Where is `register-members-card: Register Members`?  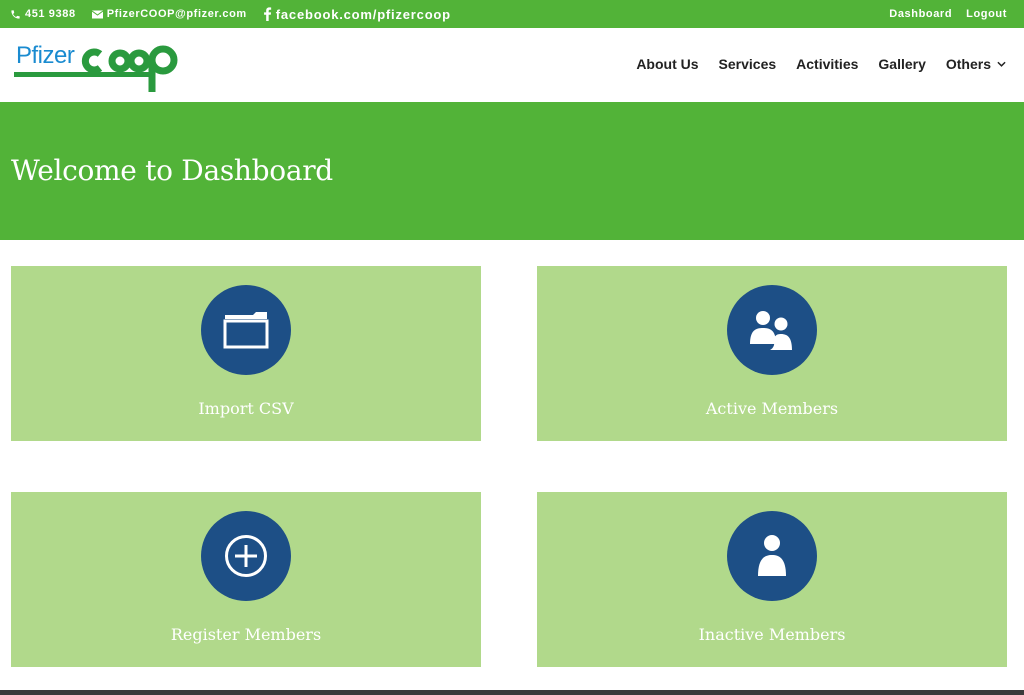 register-members-card: Register Members is located at coordinates (246, 579).